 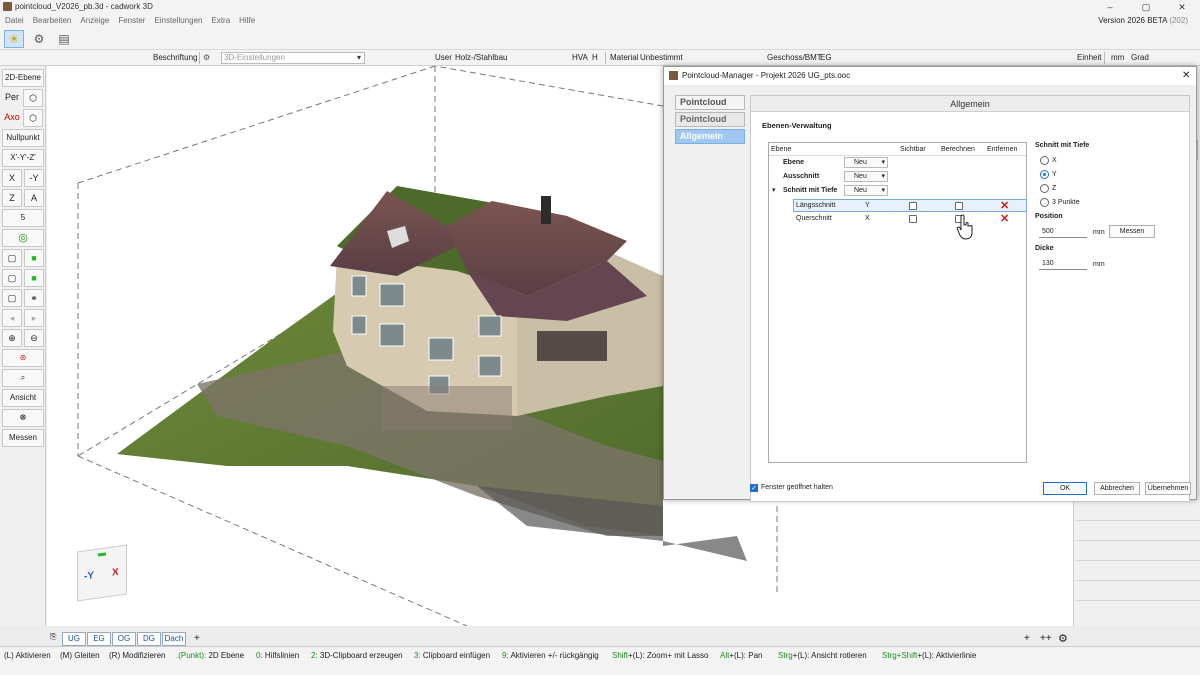 I want to click on 2d-ebene-button: 2D-Ebene, so click(x=23, y=78).